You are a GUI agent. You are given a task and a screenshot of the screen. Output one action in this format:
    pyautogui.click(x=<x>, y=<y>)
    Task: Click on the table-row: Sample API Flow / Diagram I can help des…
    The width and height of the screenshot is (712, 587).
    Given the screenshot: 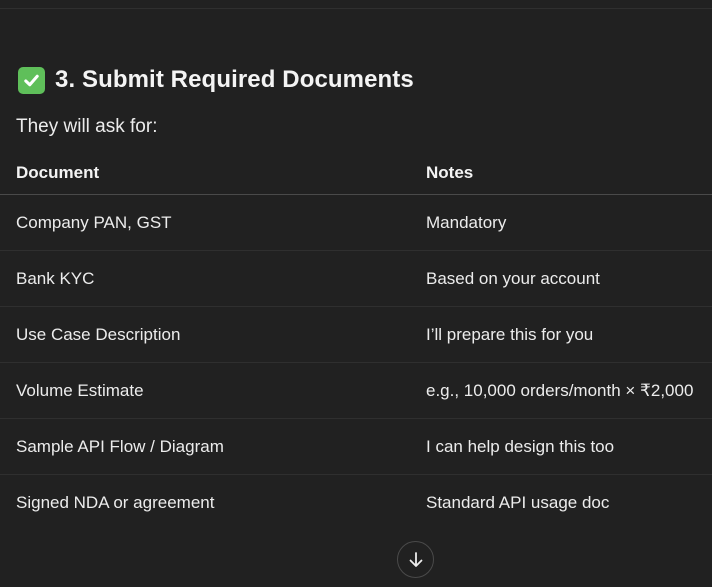 What is the action you would take?
    pyautogui.click(x=356, y=446)
    